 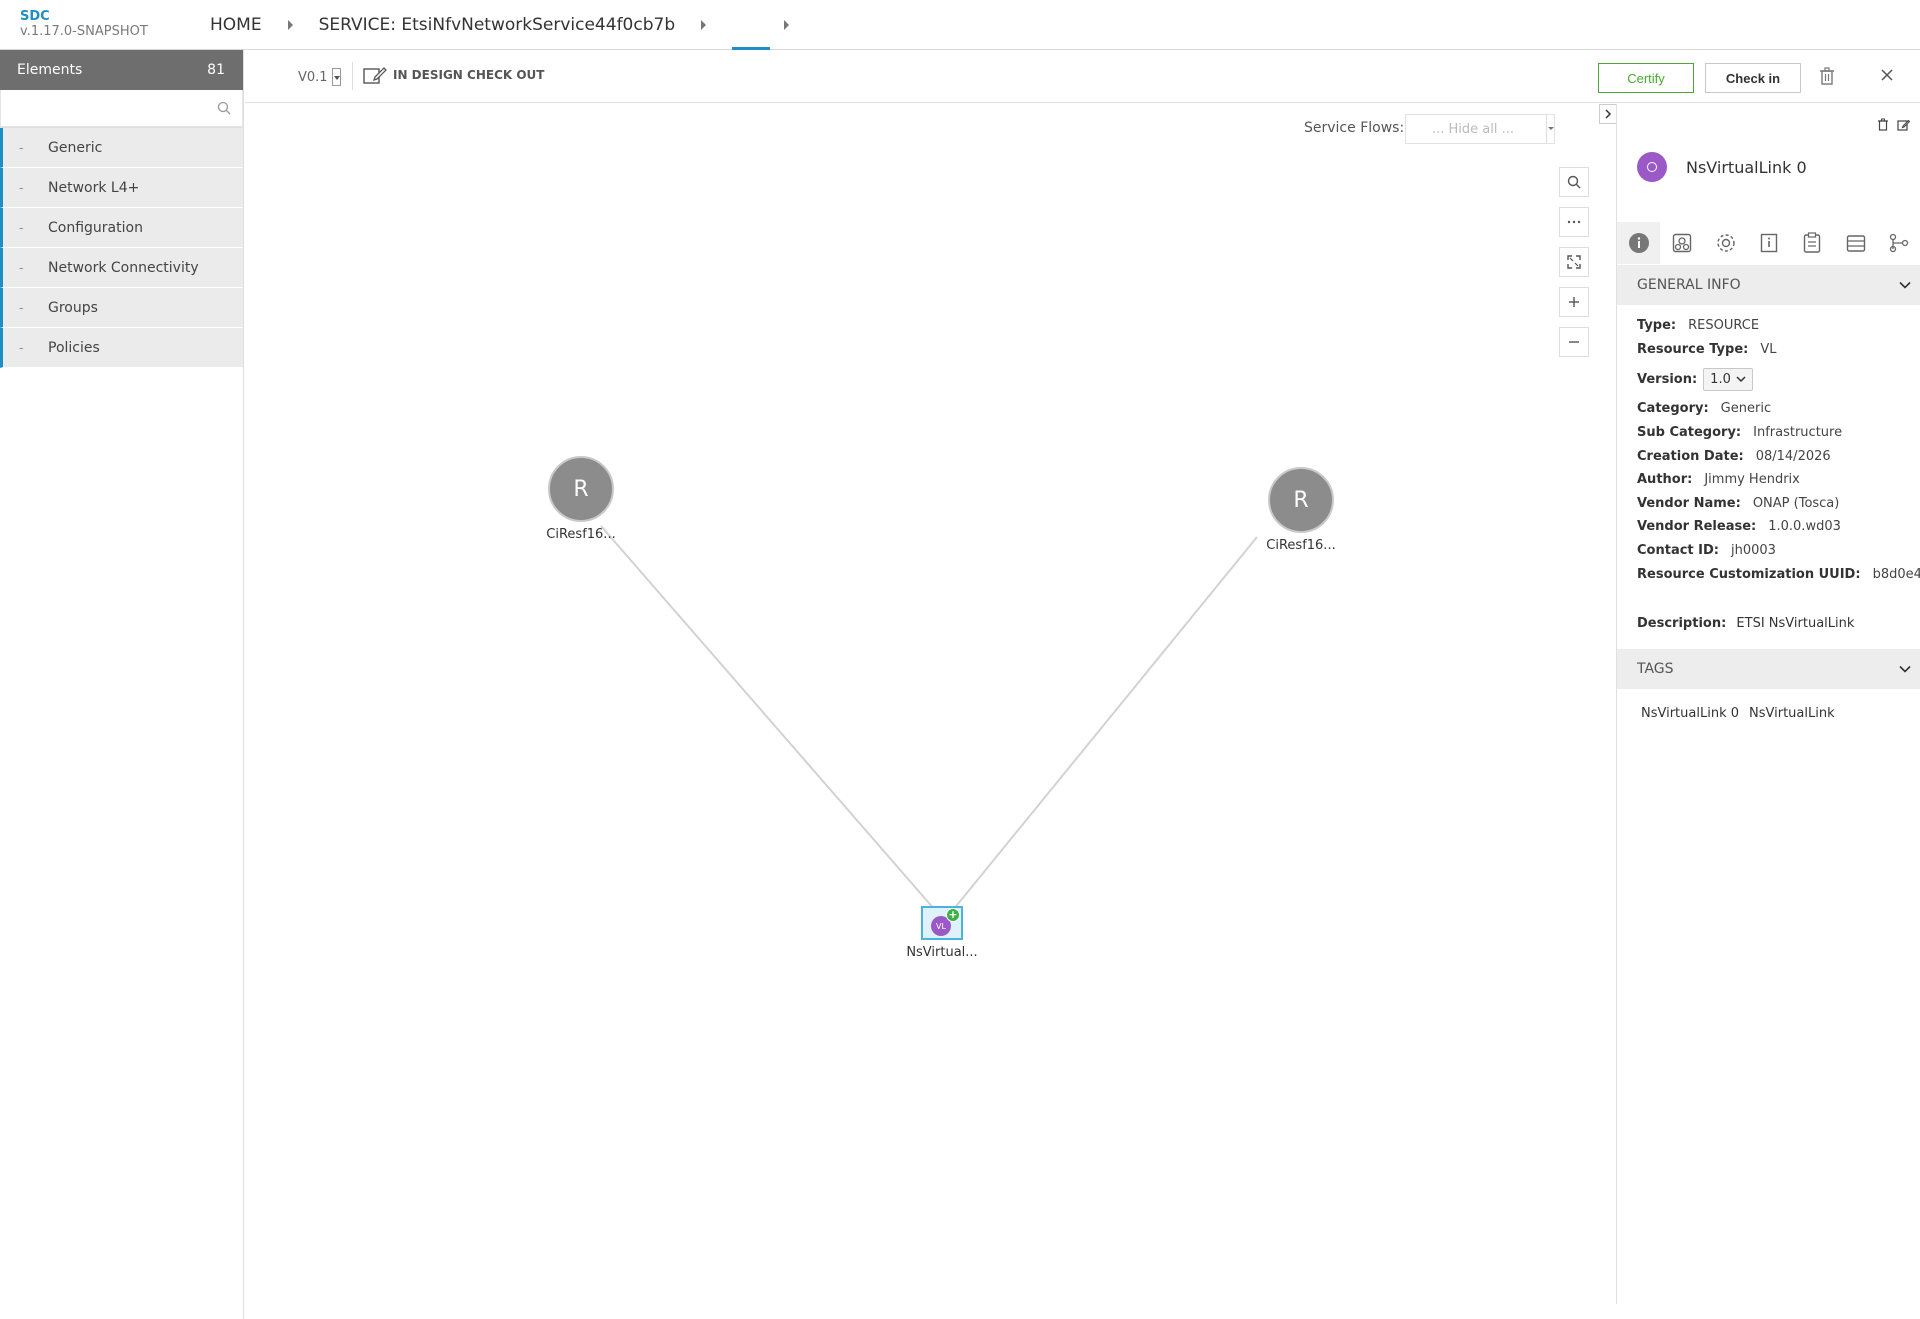 I want to click on minus-icon, so click(x=1574, y=342).